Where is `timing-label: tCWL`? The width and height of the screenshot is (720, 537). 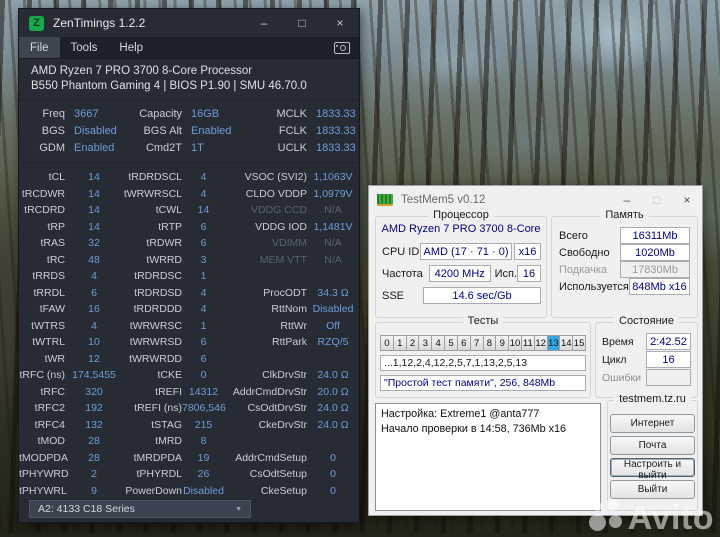
timing-label: tCWL is located at coordinates (168, 210).